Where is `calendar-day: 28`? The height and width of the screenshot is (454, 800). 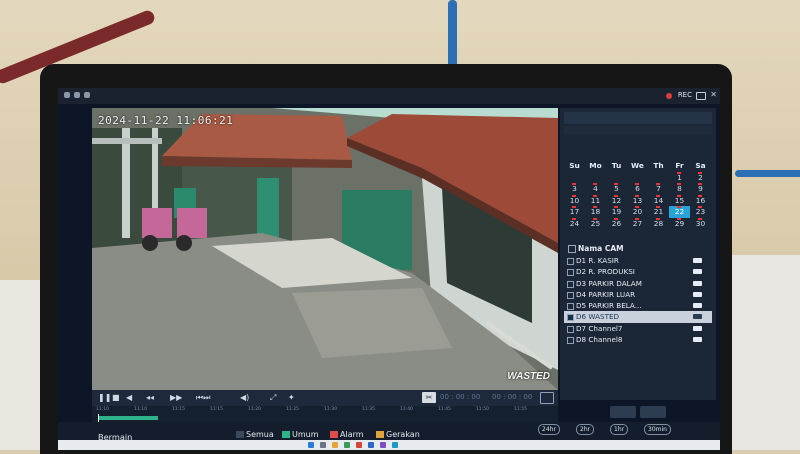
calendar-day: 28 is located at coordinates (658, 223).